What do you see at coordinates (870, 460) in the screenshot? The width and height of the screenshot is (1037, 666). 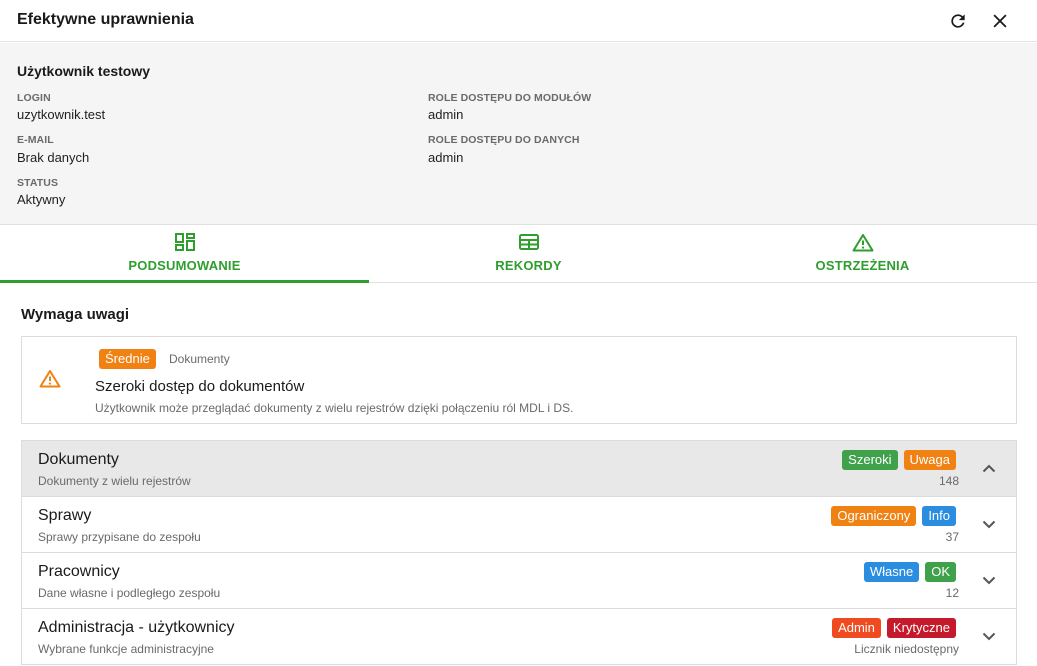 I see `scope-badge: Szeroki` at bounding box center [870, 460].